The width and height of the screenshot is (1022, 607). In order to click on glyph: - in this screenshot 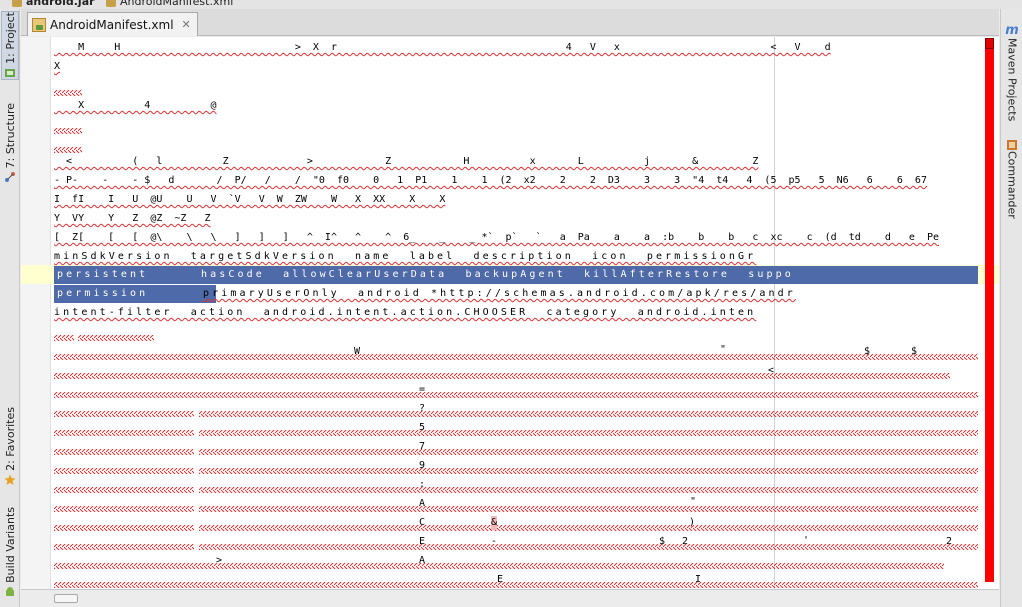, I will do `click(494, 541)`.